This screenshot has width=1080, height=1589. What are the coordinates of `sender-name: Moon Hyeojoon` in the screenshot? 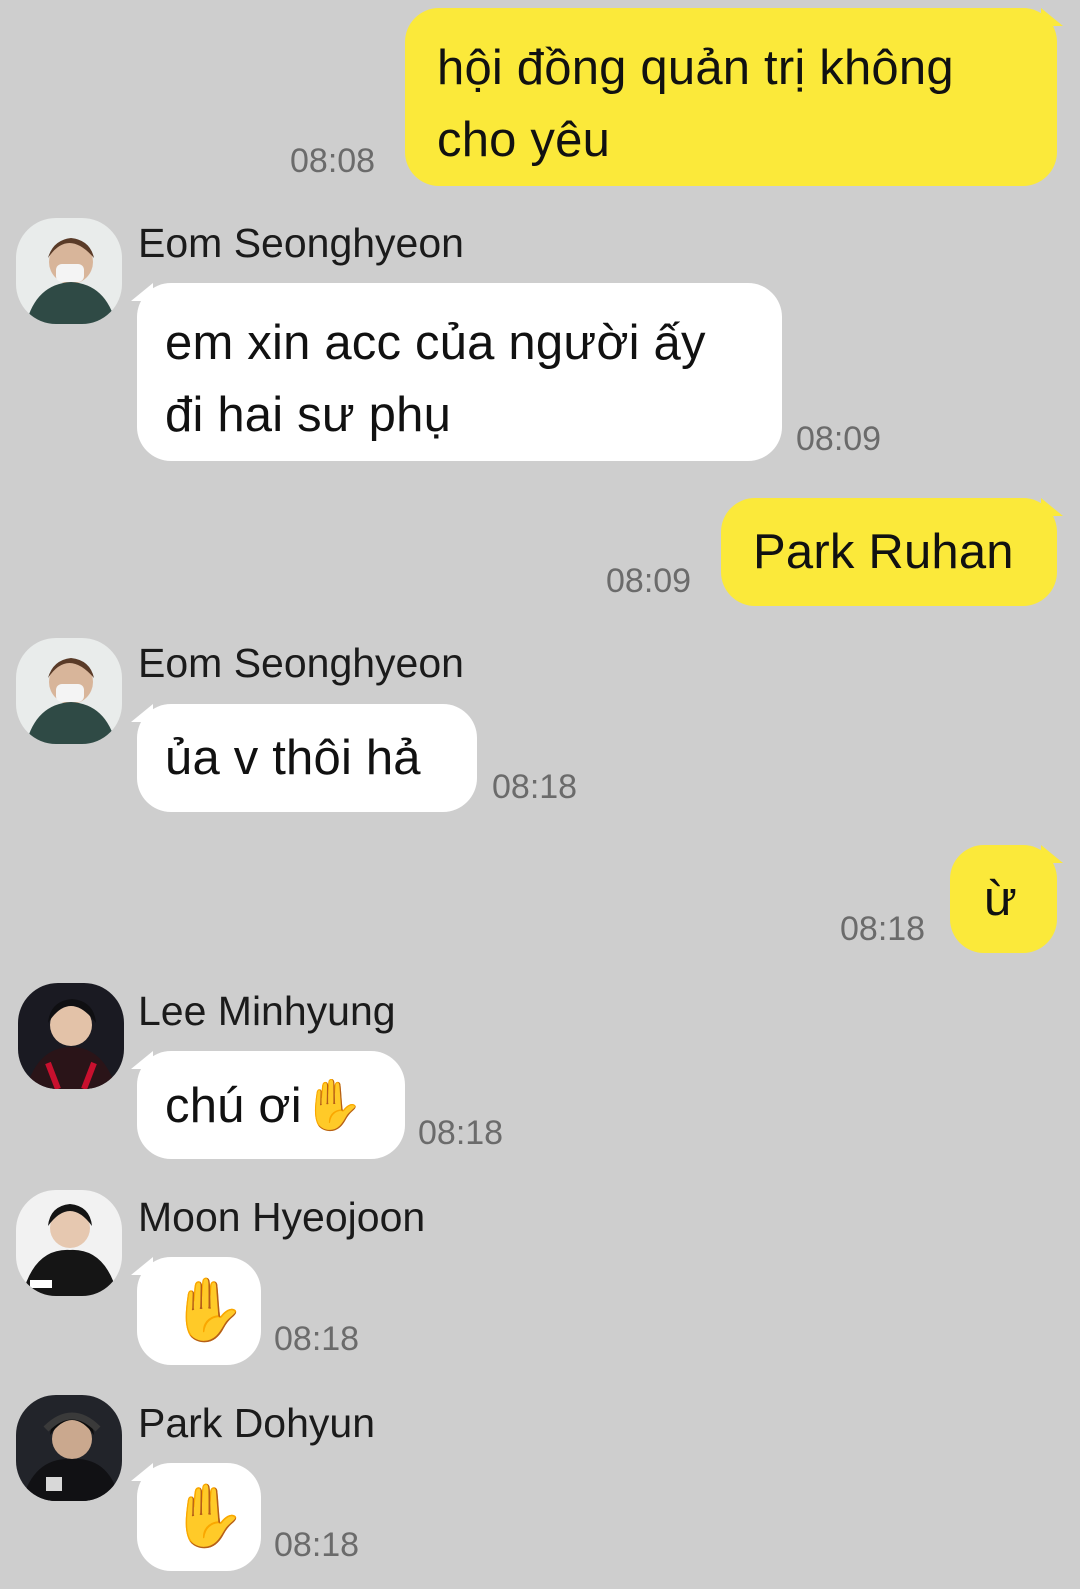 It's located at (282, 1217).